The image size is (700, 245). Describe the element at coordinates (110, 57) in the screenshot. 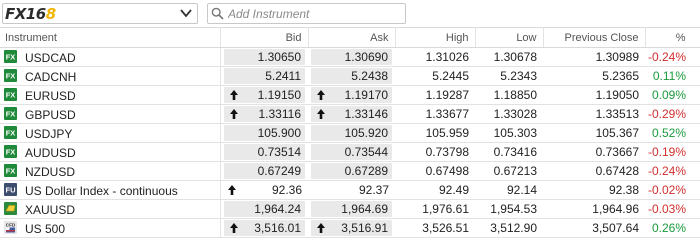

I see `instrument-cell: FX USDCAD` at that location.